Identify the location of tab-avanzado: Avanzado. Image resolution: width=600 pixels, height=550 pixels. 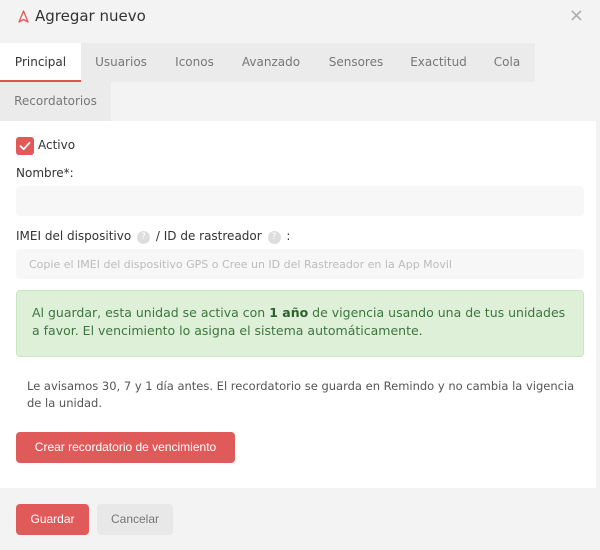
(271, 62).